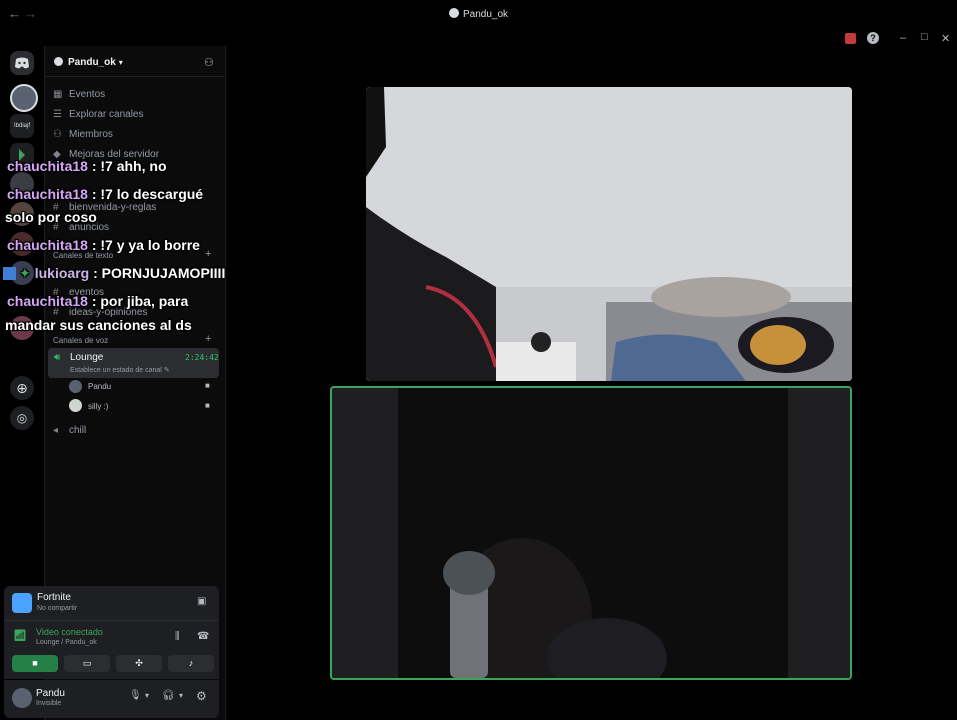 The image size is (957, 720). What do you see at coordinates (134, 62) in the screenshot?
I see `server-header: Pandu_ok ▾ ⚇` at bounding box center [134, 62].